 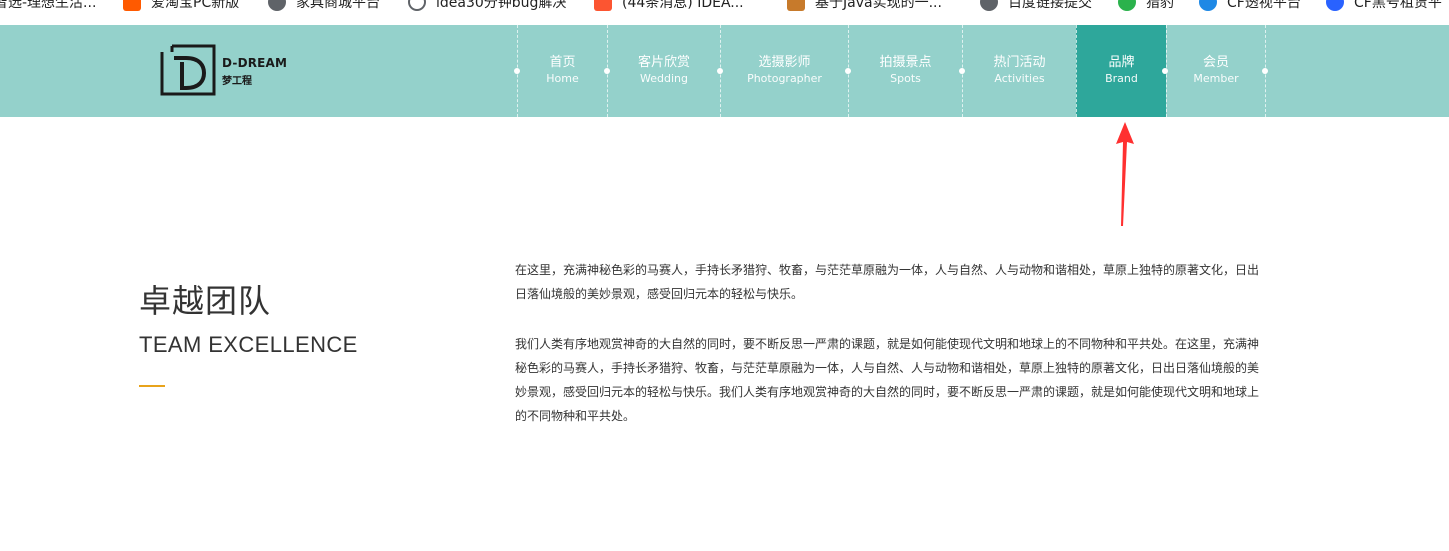 What do you see at coordinates (1019, 71) in the screenshot?
I see `nav-item-activities: 热门活动 Activities` at bounding box center [1019, 71].